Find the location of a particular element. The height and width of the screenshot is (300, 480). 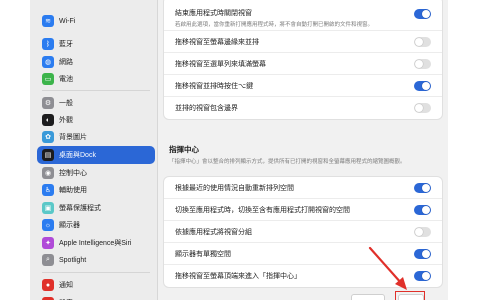

annotation-arrow-icon is located at coordinates (387, 268).